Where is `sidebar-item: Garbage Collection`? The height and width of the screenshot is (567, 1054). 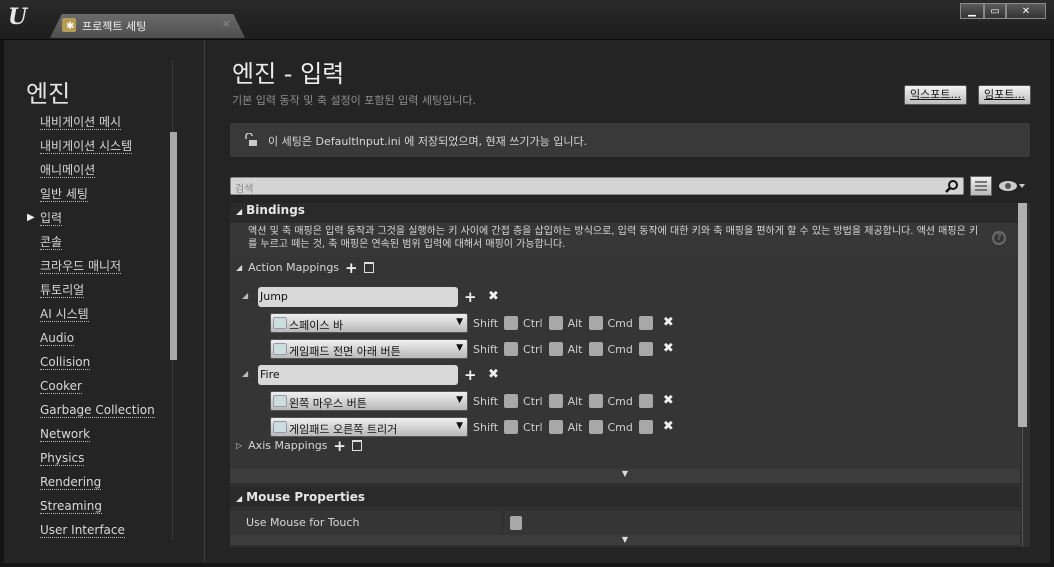
sidebar-item: Garbage Collection is located at coordinates (89, 412).